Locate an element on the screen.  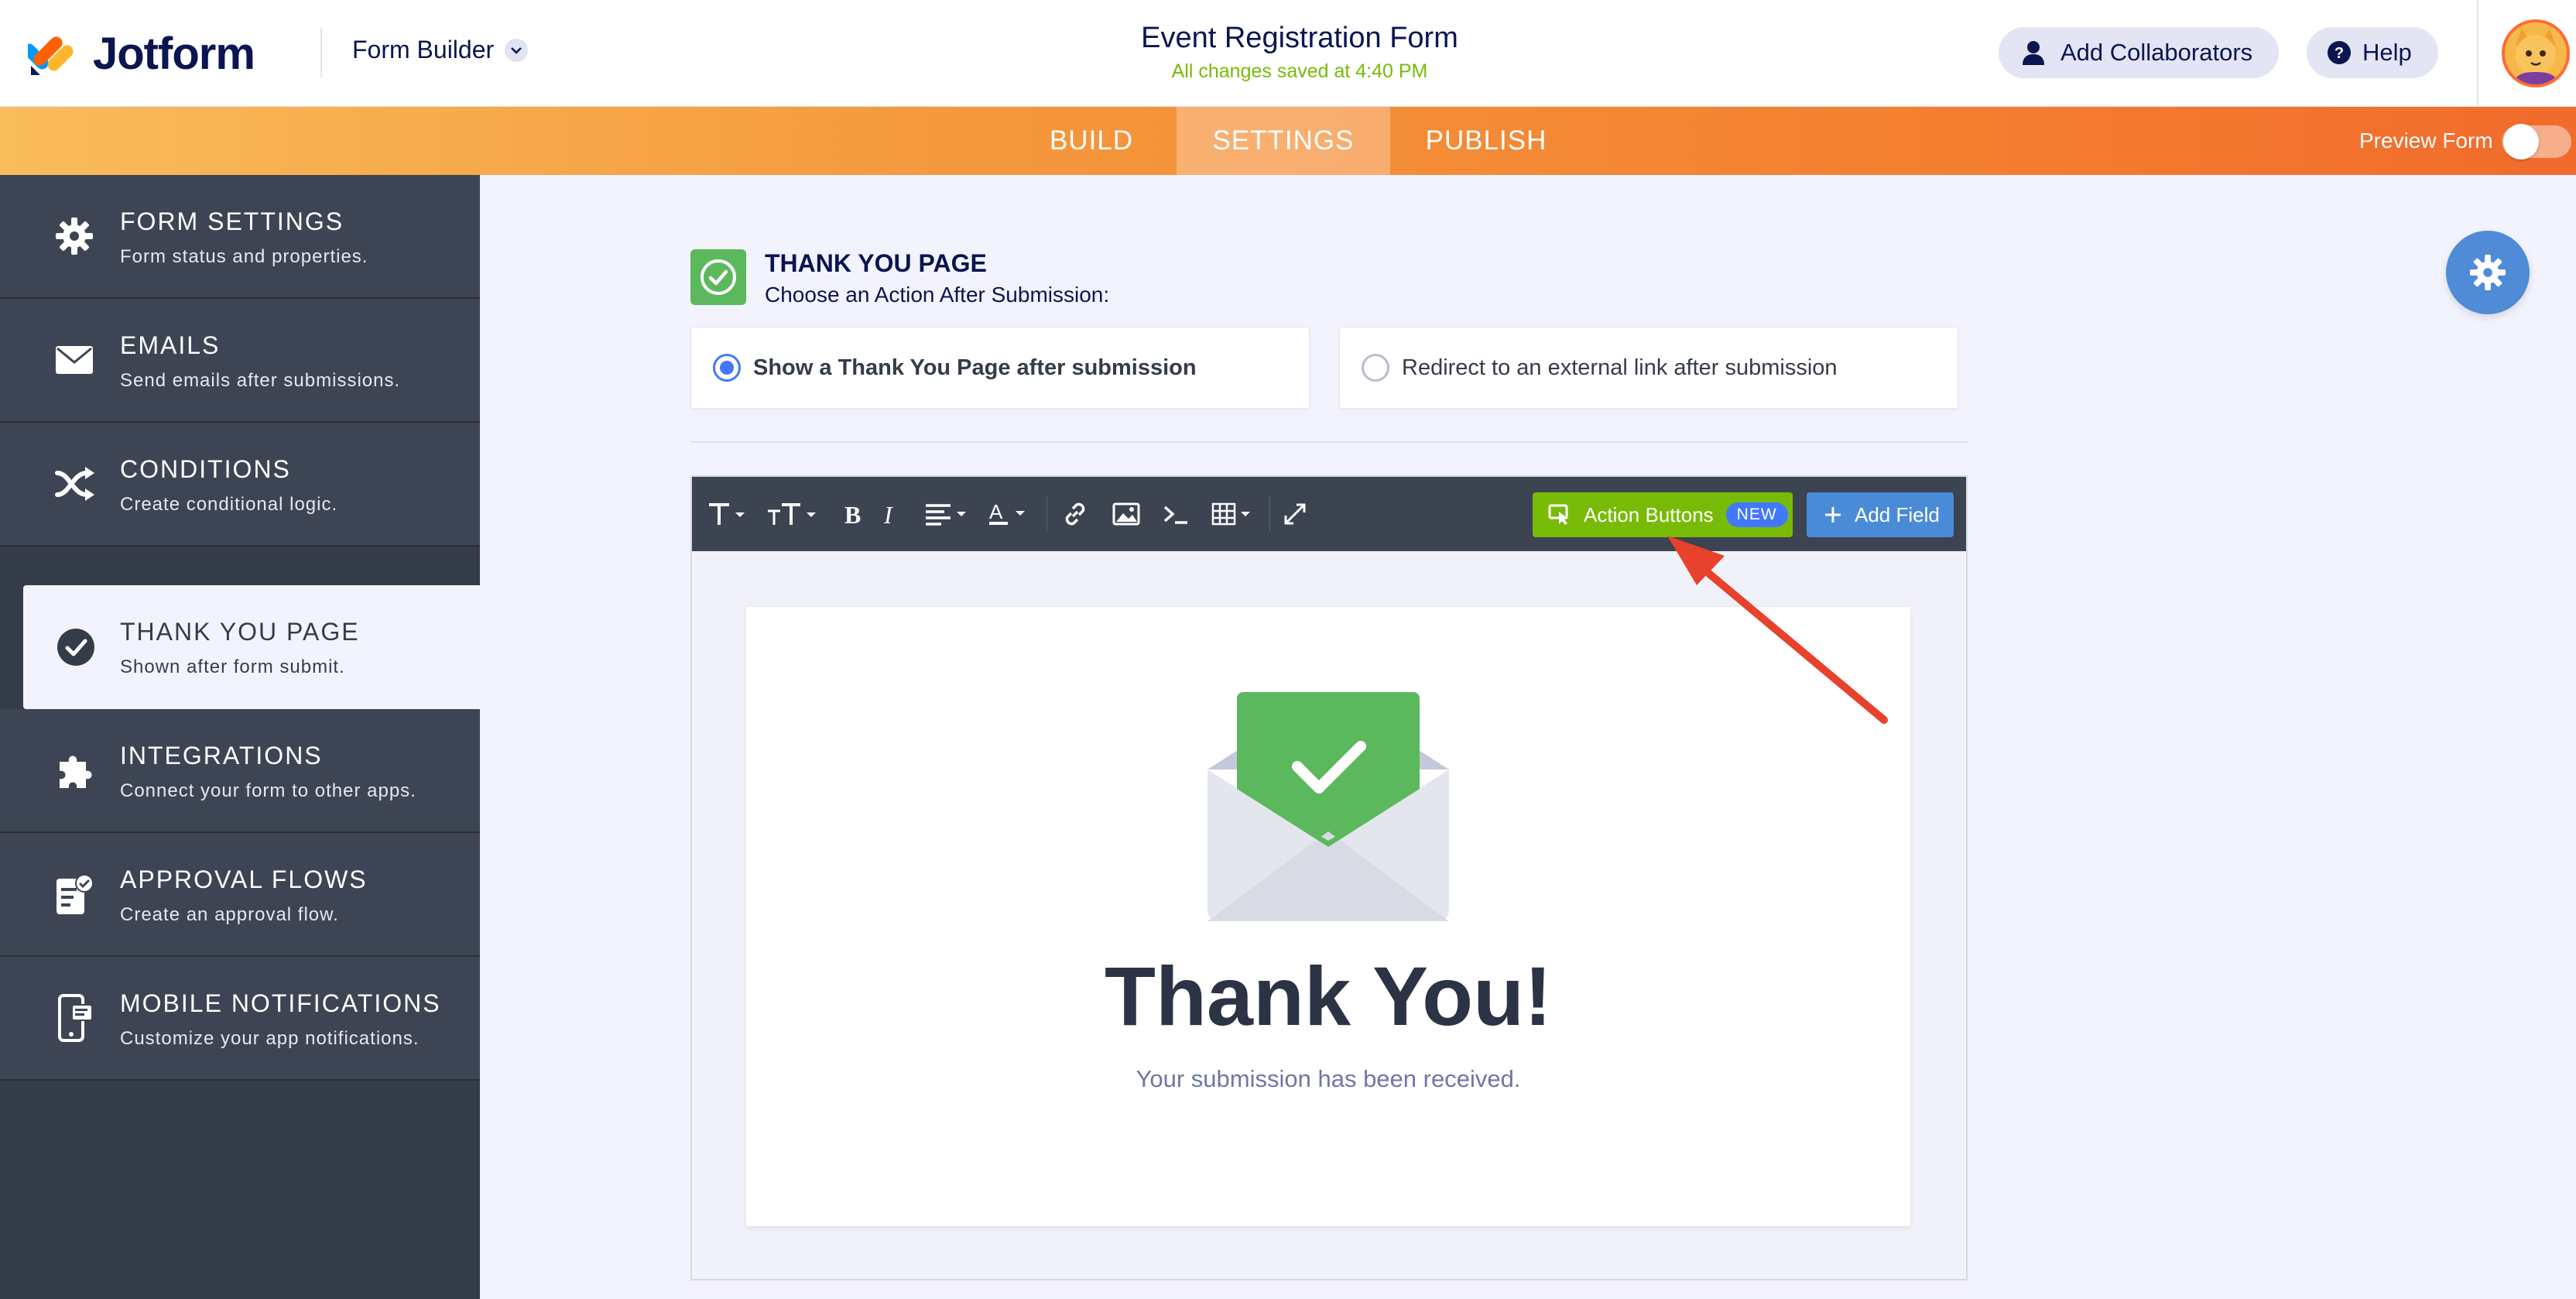
header-divider-right is located at coordinates (2477, 54).